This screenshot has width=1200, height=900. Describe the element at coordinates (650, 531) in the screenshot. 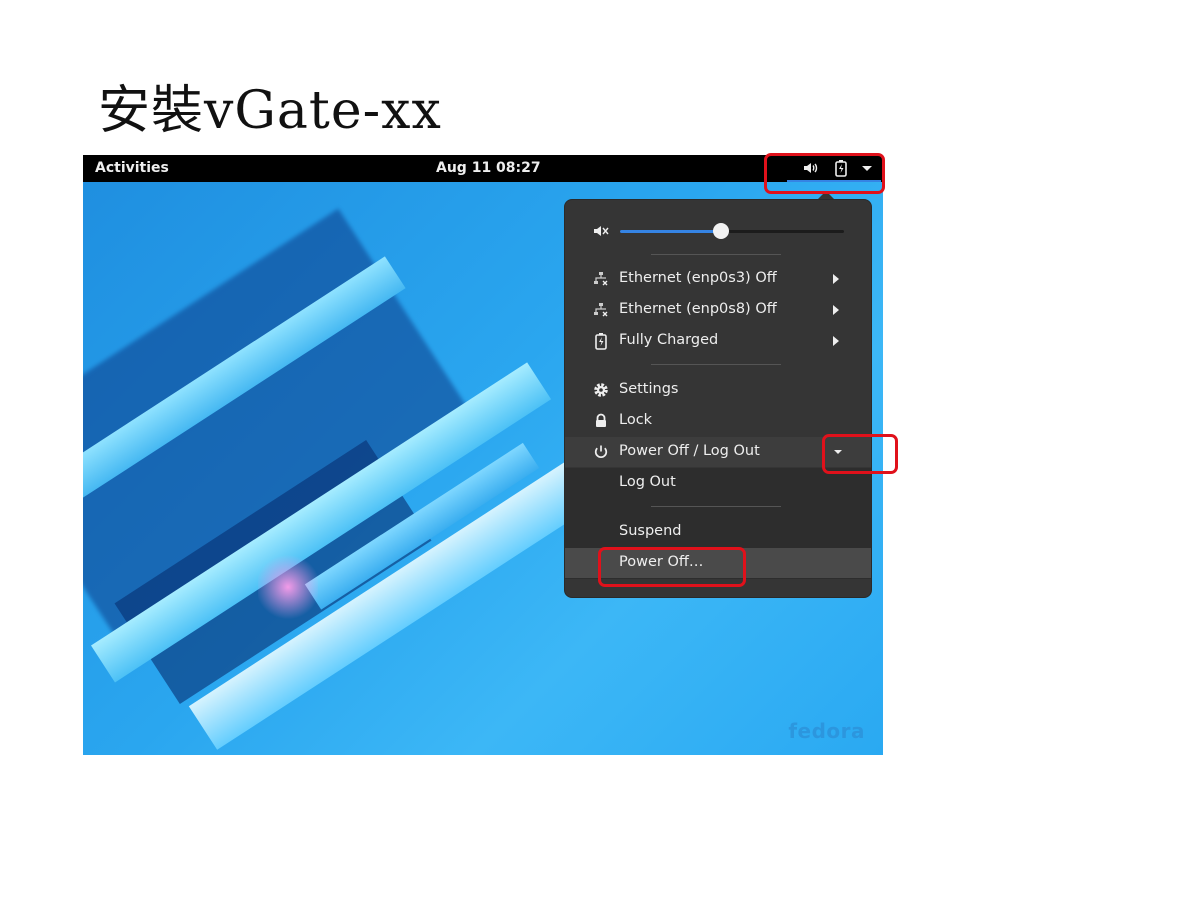

I see `menu-item-label: Suspend` at that location.